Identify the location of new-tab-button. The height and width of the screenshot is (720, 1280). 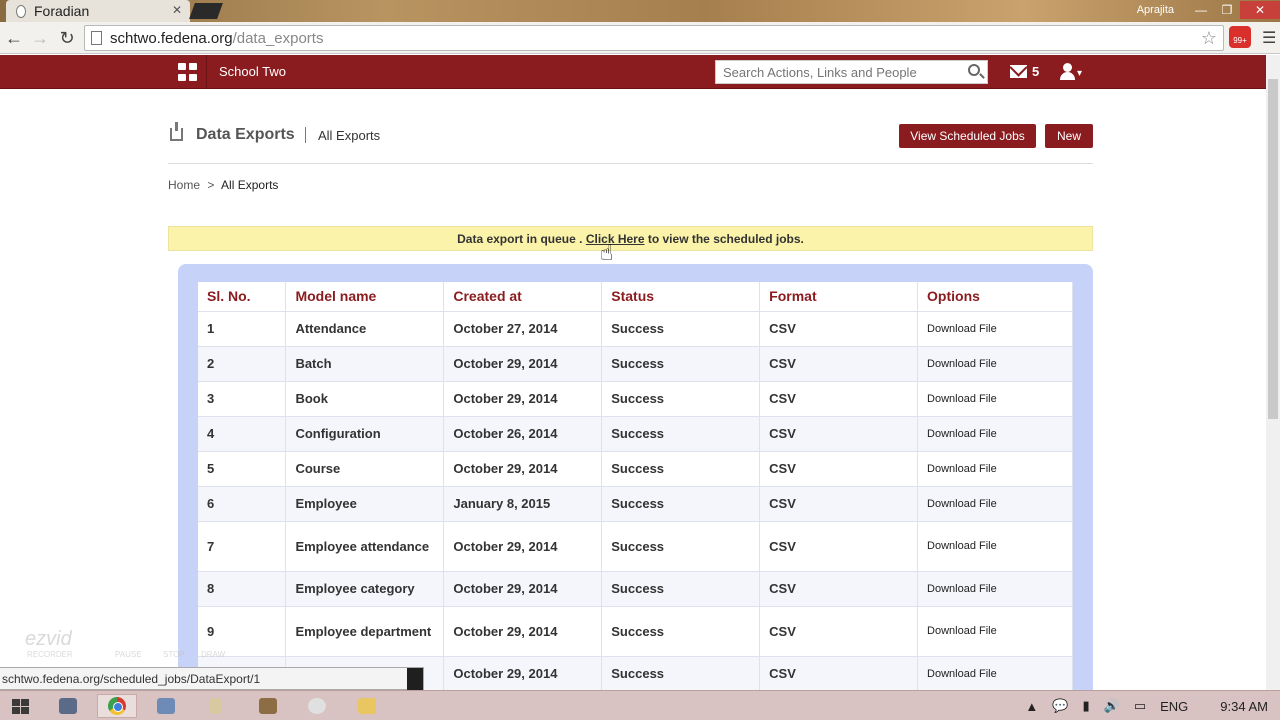
(206, 11).